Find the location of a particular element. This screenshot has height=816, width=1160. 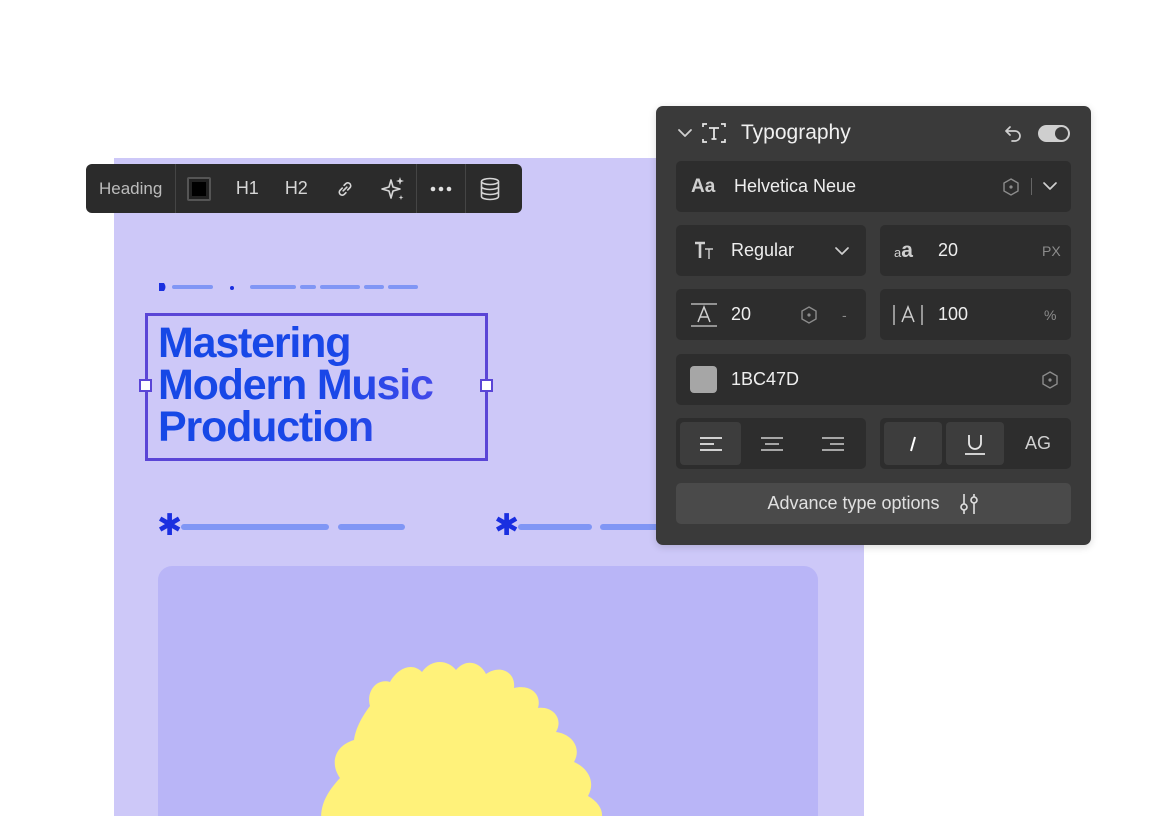

text-align-group is located at coordinates (771, 443).